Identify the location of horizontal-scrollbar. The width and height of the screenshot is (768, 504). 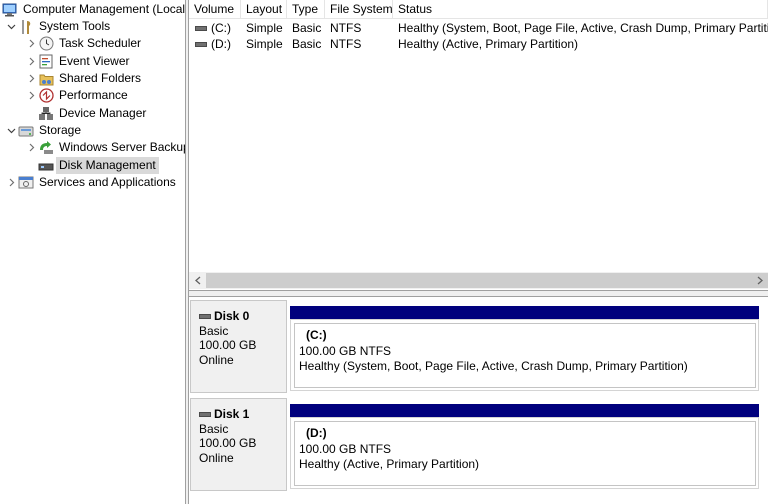
(478, 280).